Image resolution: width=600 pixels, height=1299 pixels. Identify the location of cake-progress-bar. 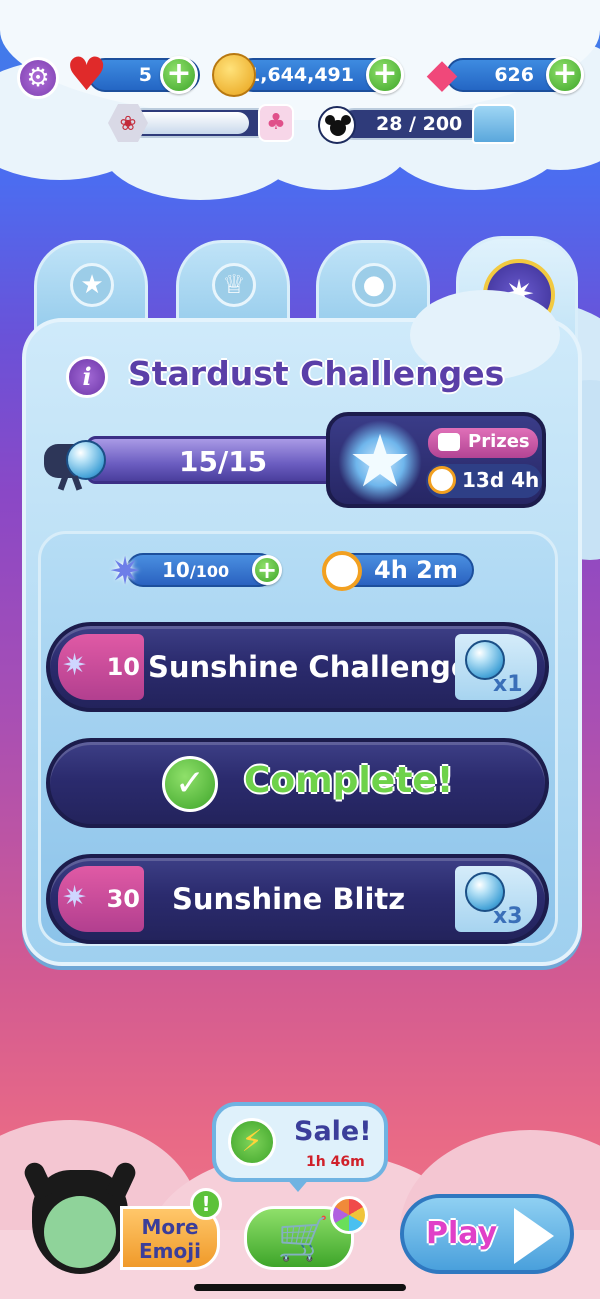
(203, 123).